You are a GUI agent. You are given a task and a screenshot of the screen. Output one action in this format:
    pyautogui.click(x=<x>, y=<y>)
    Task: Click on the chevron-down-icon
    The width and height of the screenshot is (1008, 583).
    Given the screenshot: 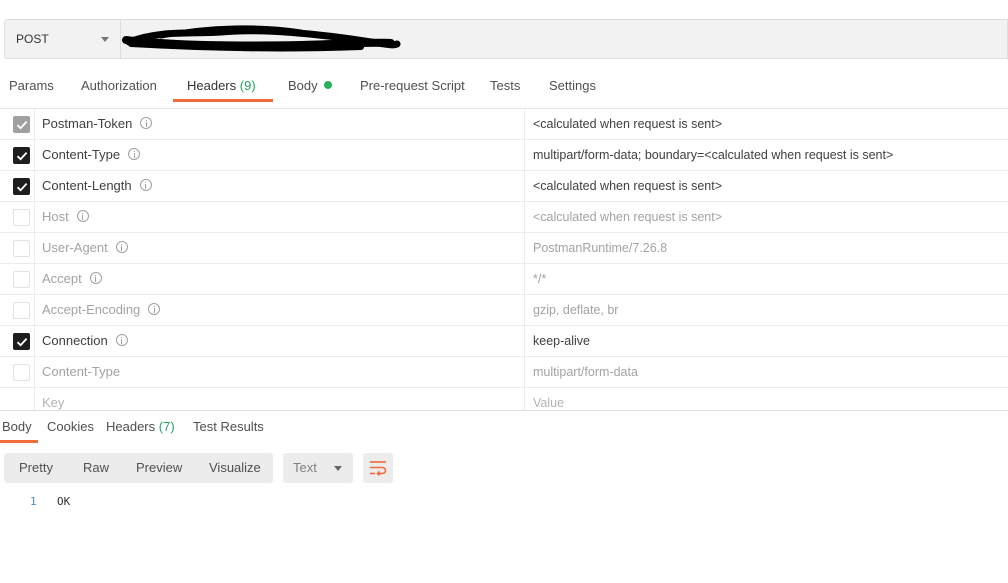 What is the action you would take?
    pyautogui.click(x=338, y=468)
    